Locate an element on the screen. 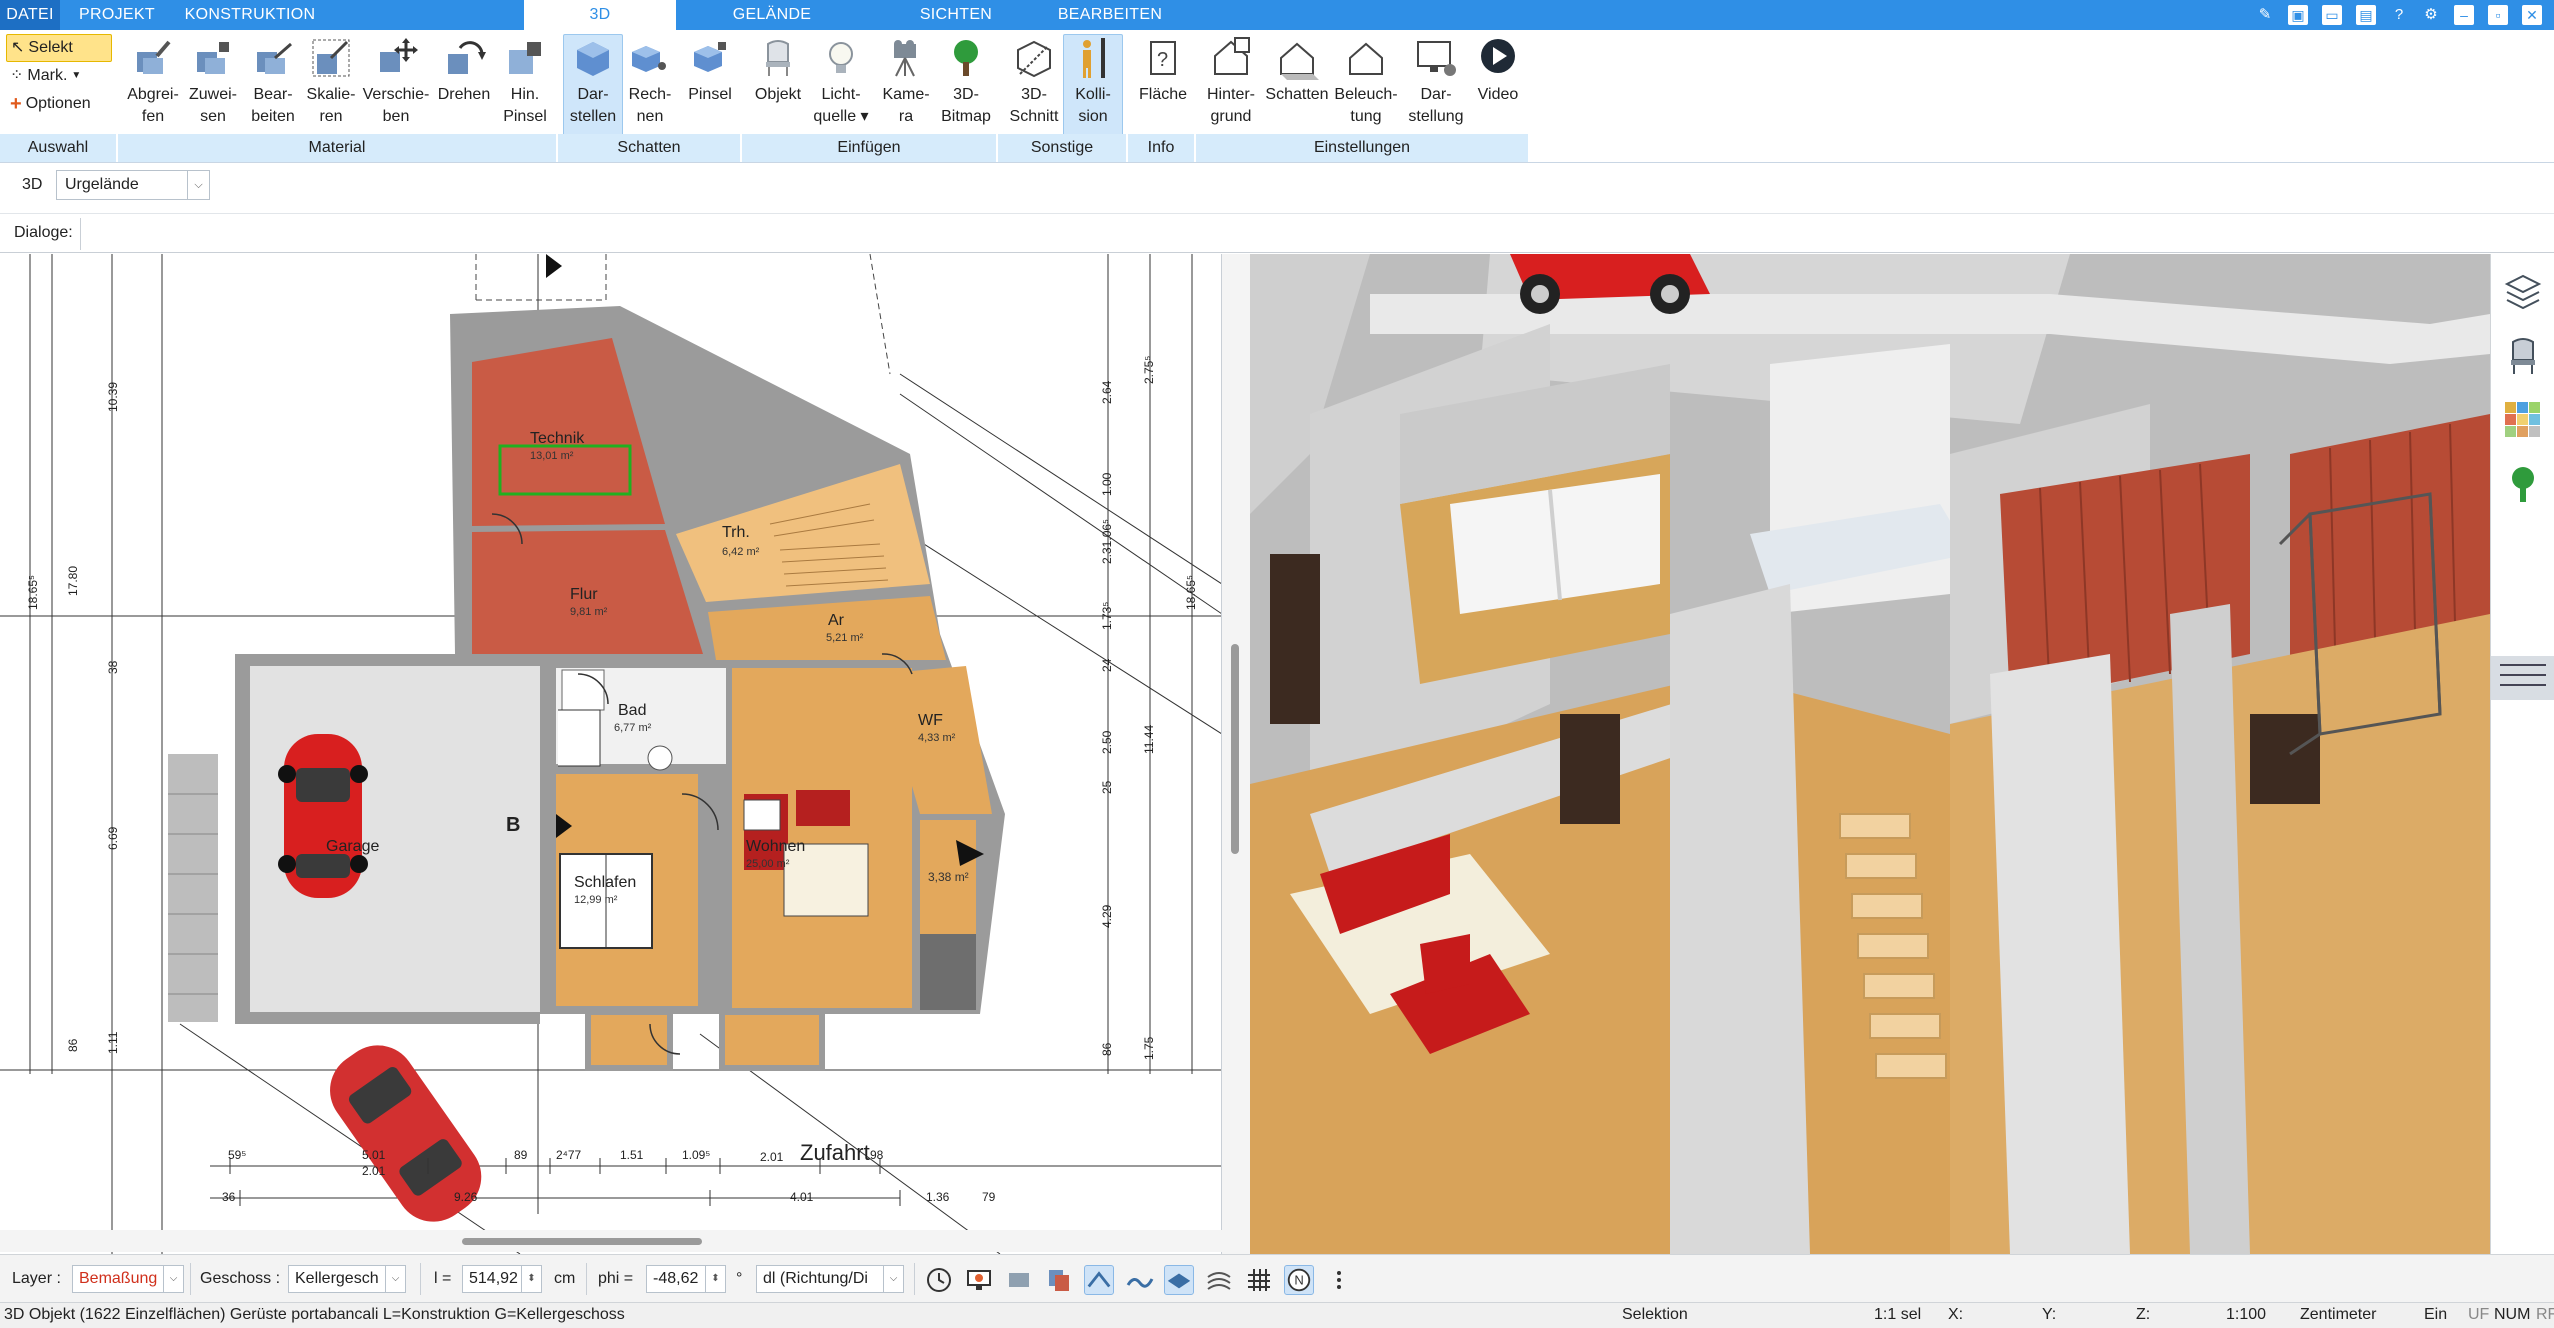 This screenshot has width=2554, height=1328. tree-icon is located at coordinates (2523, 484).